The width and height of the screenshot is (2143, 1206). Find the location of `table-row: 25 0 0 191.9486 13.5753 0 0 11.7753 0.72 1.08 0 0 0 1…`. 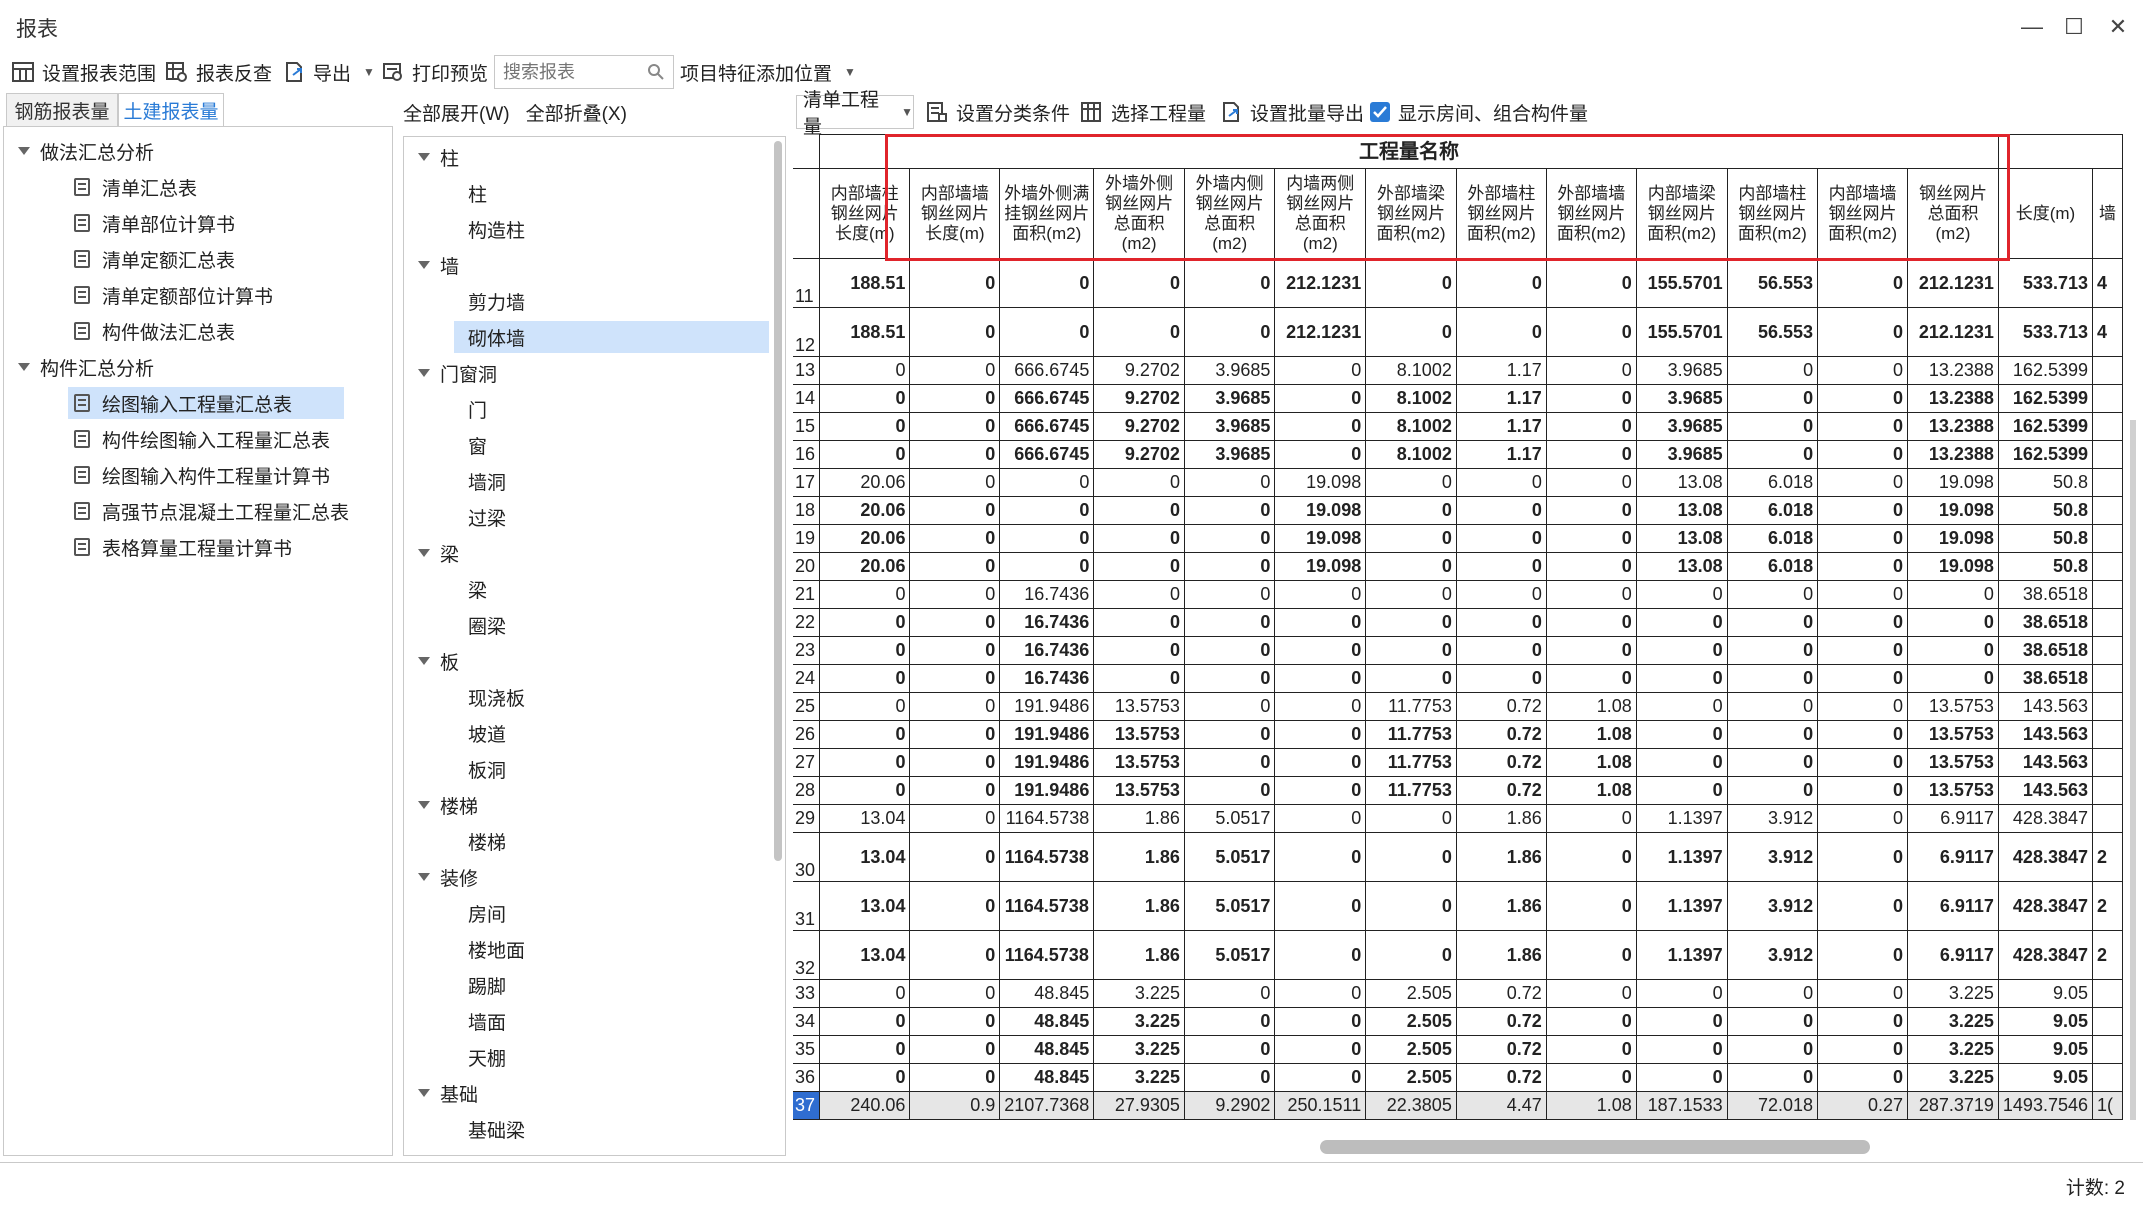

table-row: 25 0 0 191.9486 13.5753 0 0 11.7753 0.72 1.08 0 0 0 1… is located at coordinates (1458, 706).